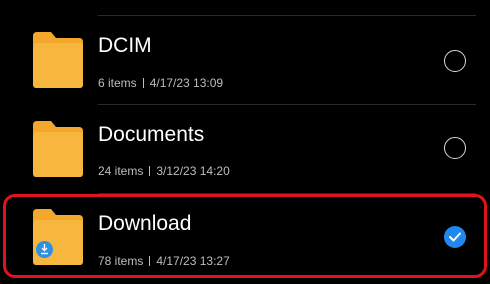 The height and width of the screenshot is (284, 490). I want to click on folder-name: Documents, so click(151, 134).